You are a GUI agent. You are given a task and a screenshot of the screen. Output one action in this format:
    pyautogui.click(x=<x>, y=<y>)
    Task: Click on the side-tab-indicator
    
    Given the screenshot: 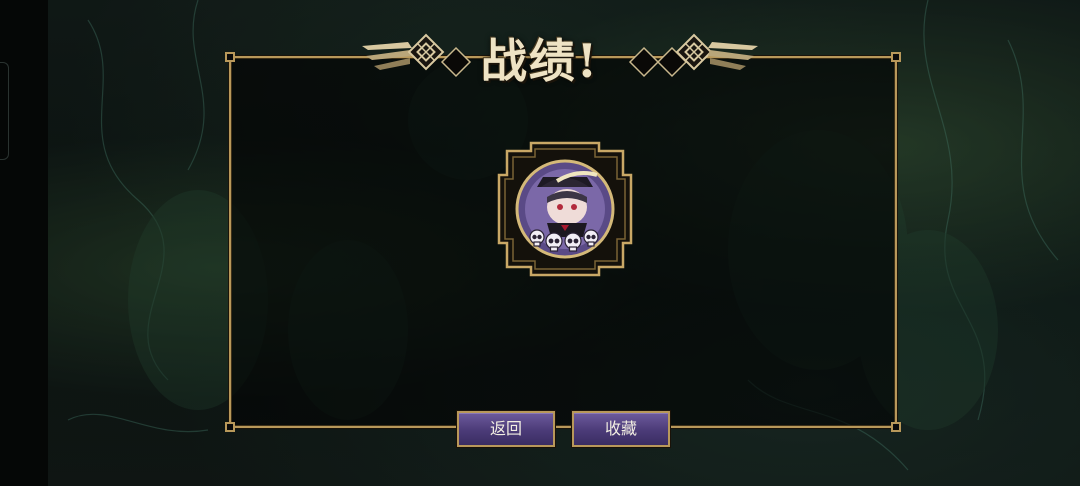 What is the action you would take?
    pyautogui.click(x=4, y=111)
    